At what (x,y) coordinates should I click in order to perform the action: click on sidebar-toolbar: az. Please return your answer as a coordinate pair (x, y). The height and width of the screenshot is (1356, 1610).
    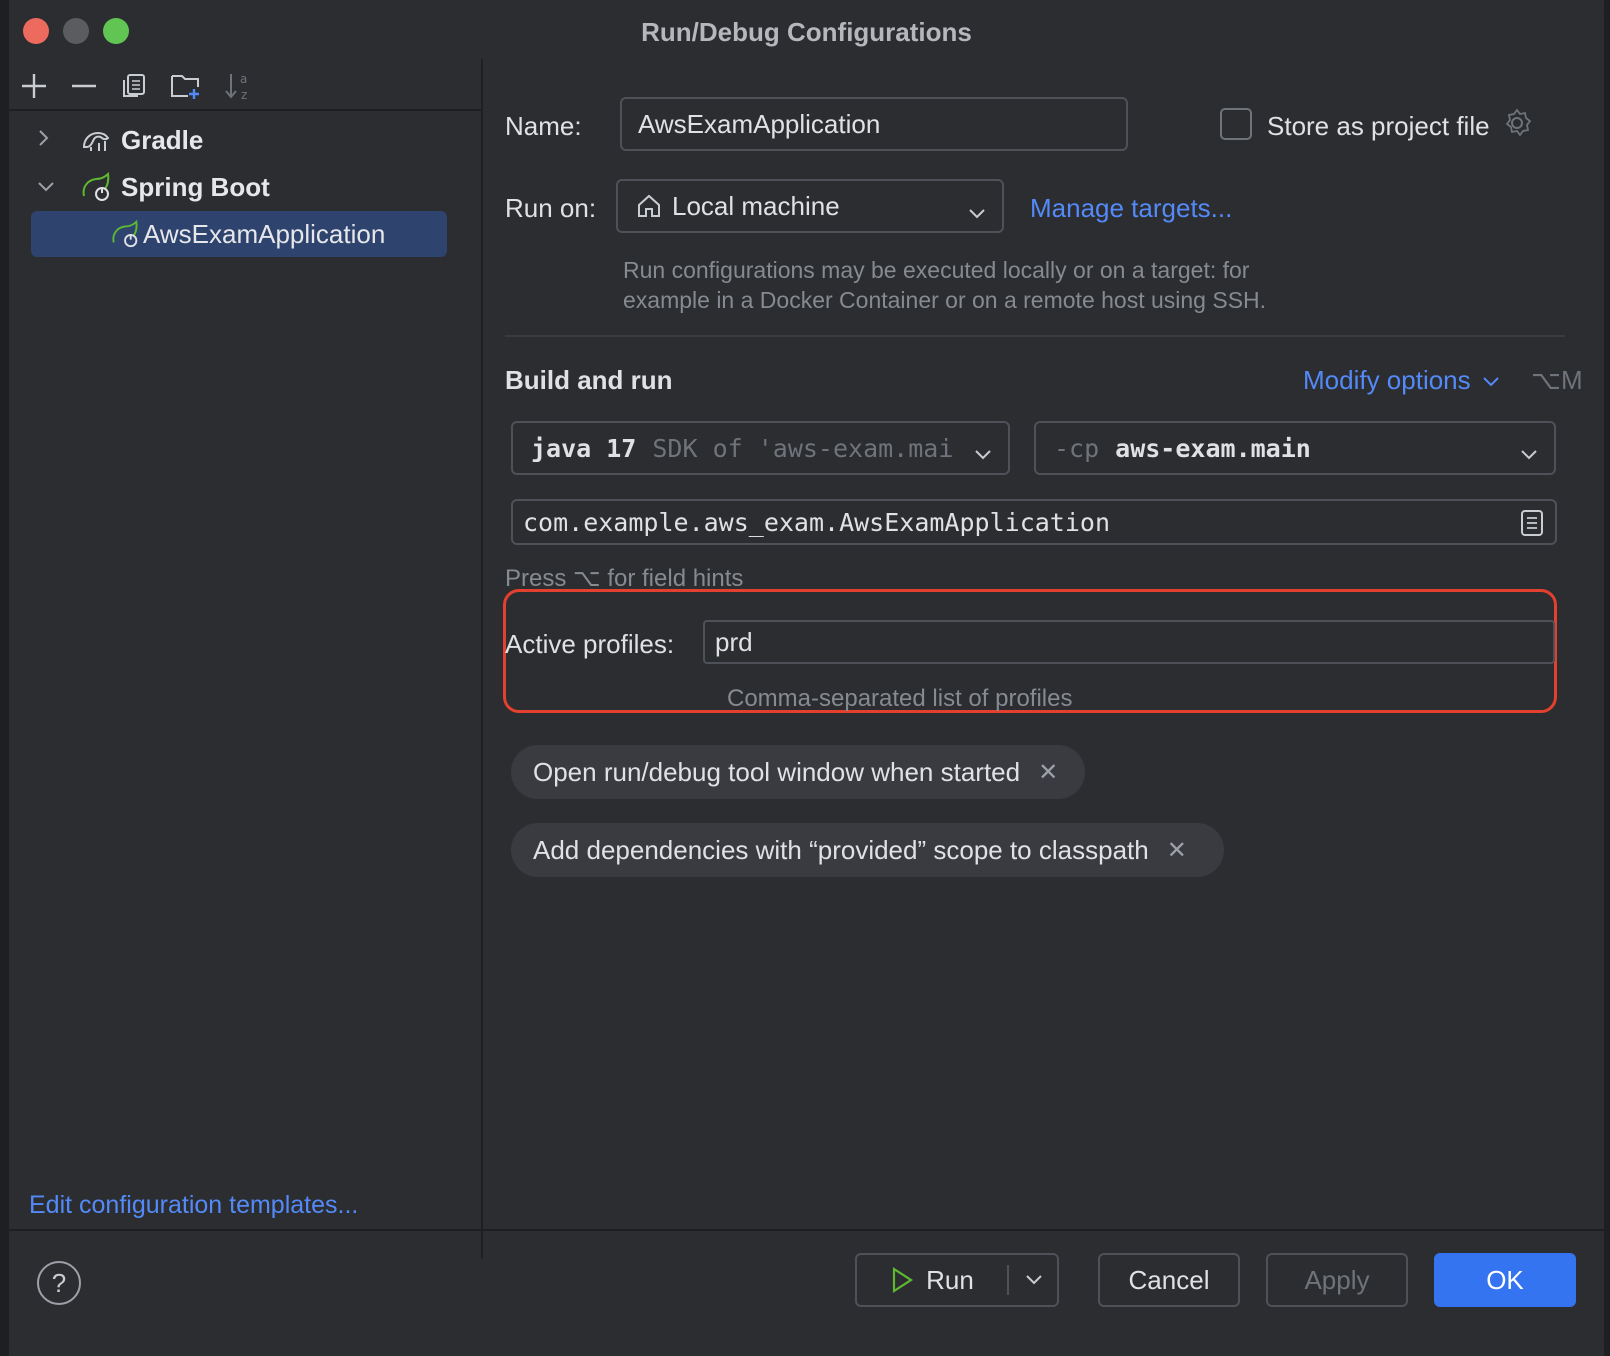
    Looking at the image, I should click on (246, 85).